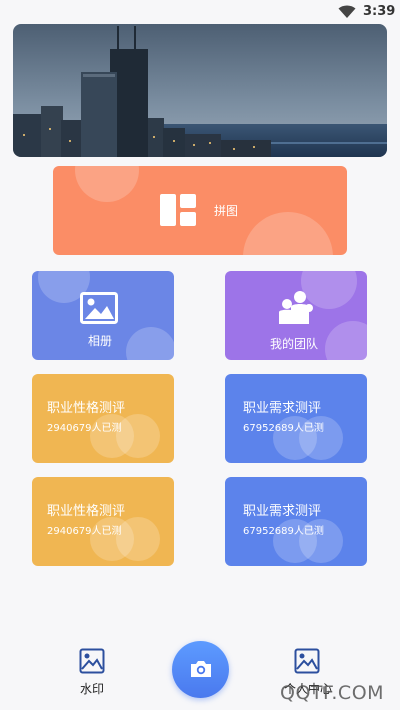 Image resolution: width=400 pixels, height=710 pixels. I want to click on wifi-icon, so click(347, 11).